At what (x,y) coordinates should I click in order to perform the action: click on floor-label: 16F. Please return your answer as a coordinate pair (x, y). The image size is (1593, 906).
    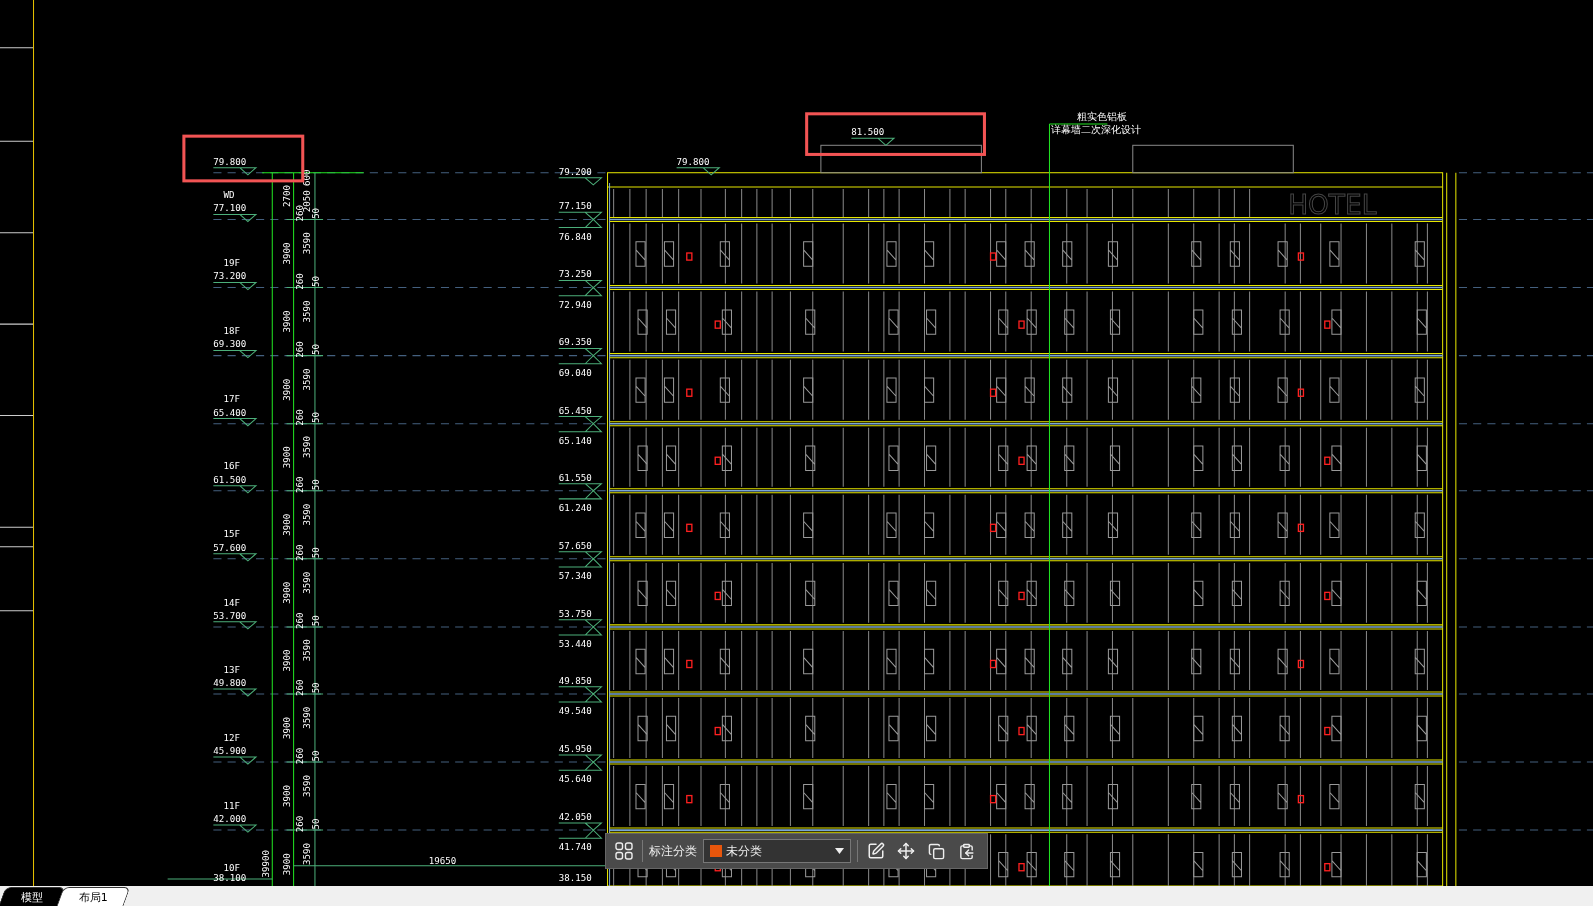
    Looking at the image, I should click on (231, 466).